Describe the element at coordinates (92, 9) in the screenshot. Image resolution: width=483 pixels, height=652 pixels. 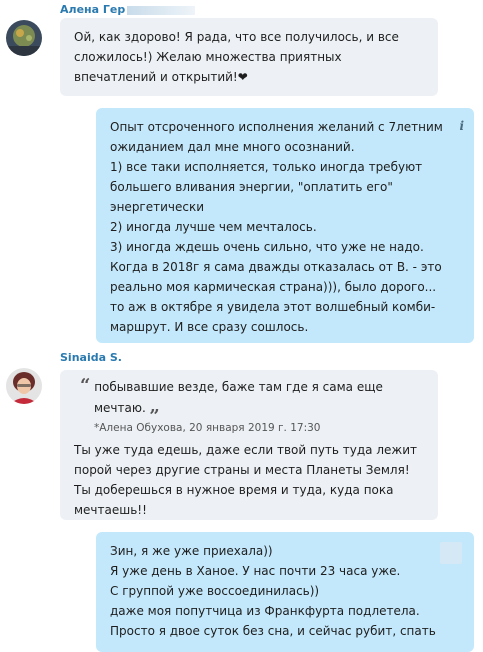
I see `sender-name-text: Алена Гер` at that location.